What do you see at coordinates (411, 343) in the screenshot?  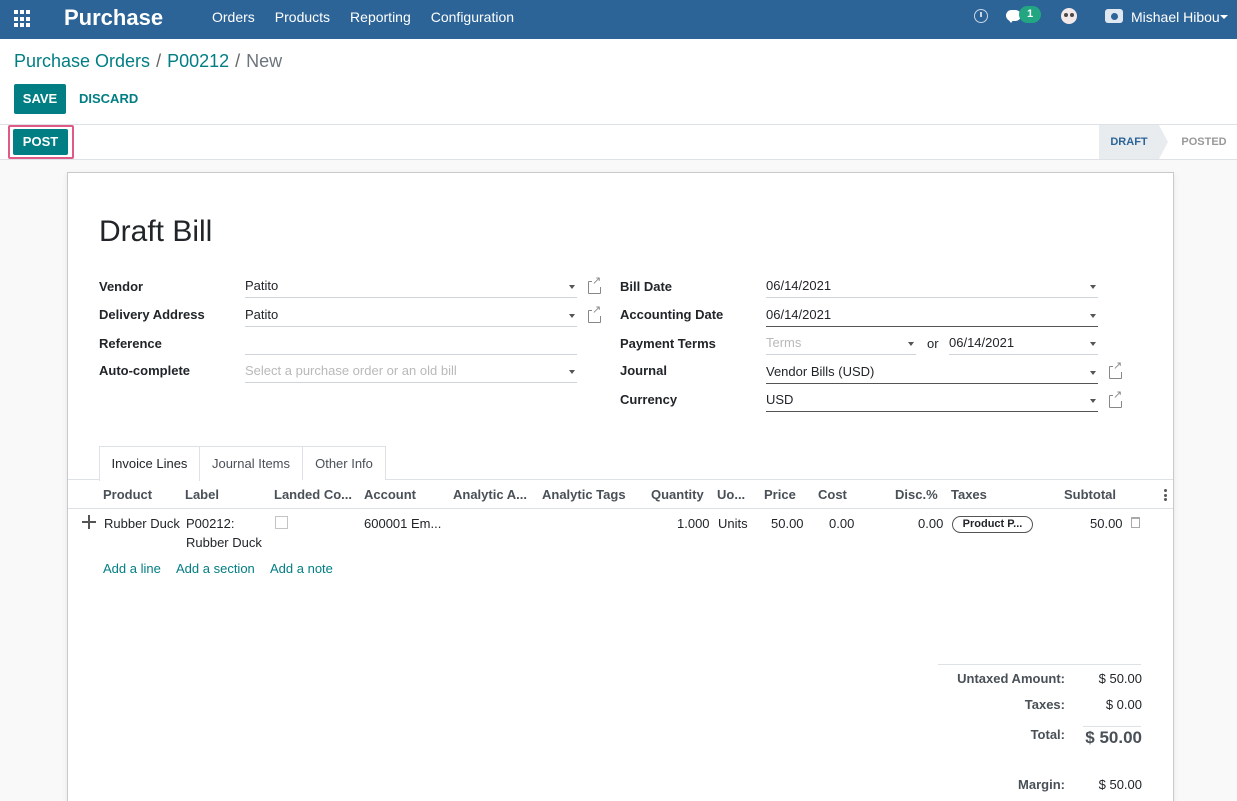 I see `reference-input` at bounding box center [411, 343].